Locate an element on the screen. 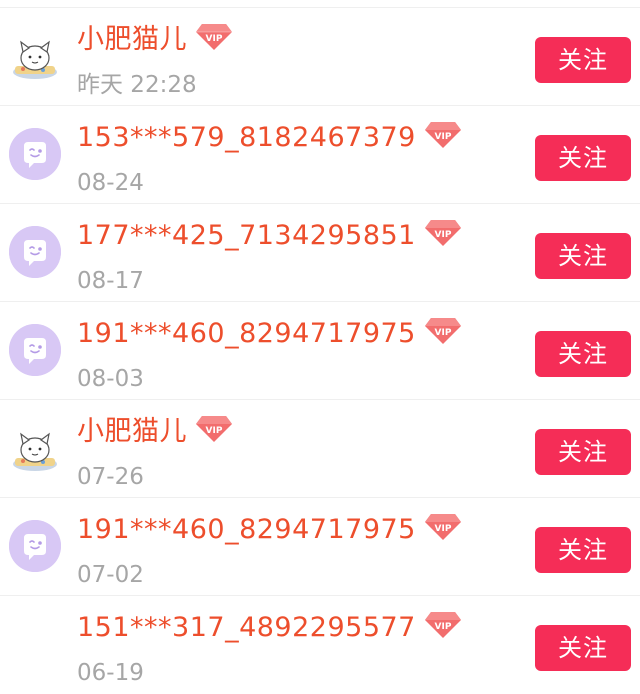 The height and width of the screenshot is (694, 640). list-item: 153***579_8182467379 VIP 08-24 关注 is located at coordinates (320, 155).